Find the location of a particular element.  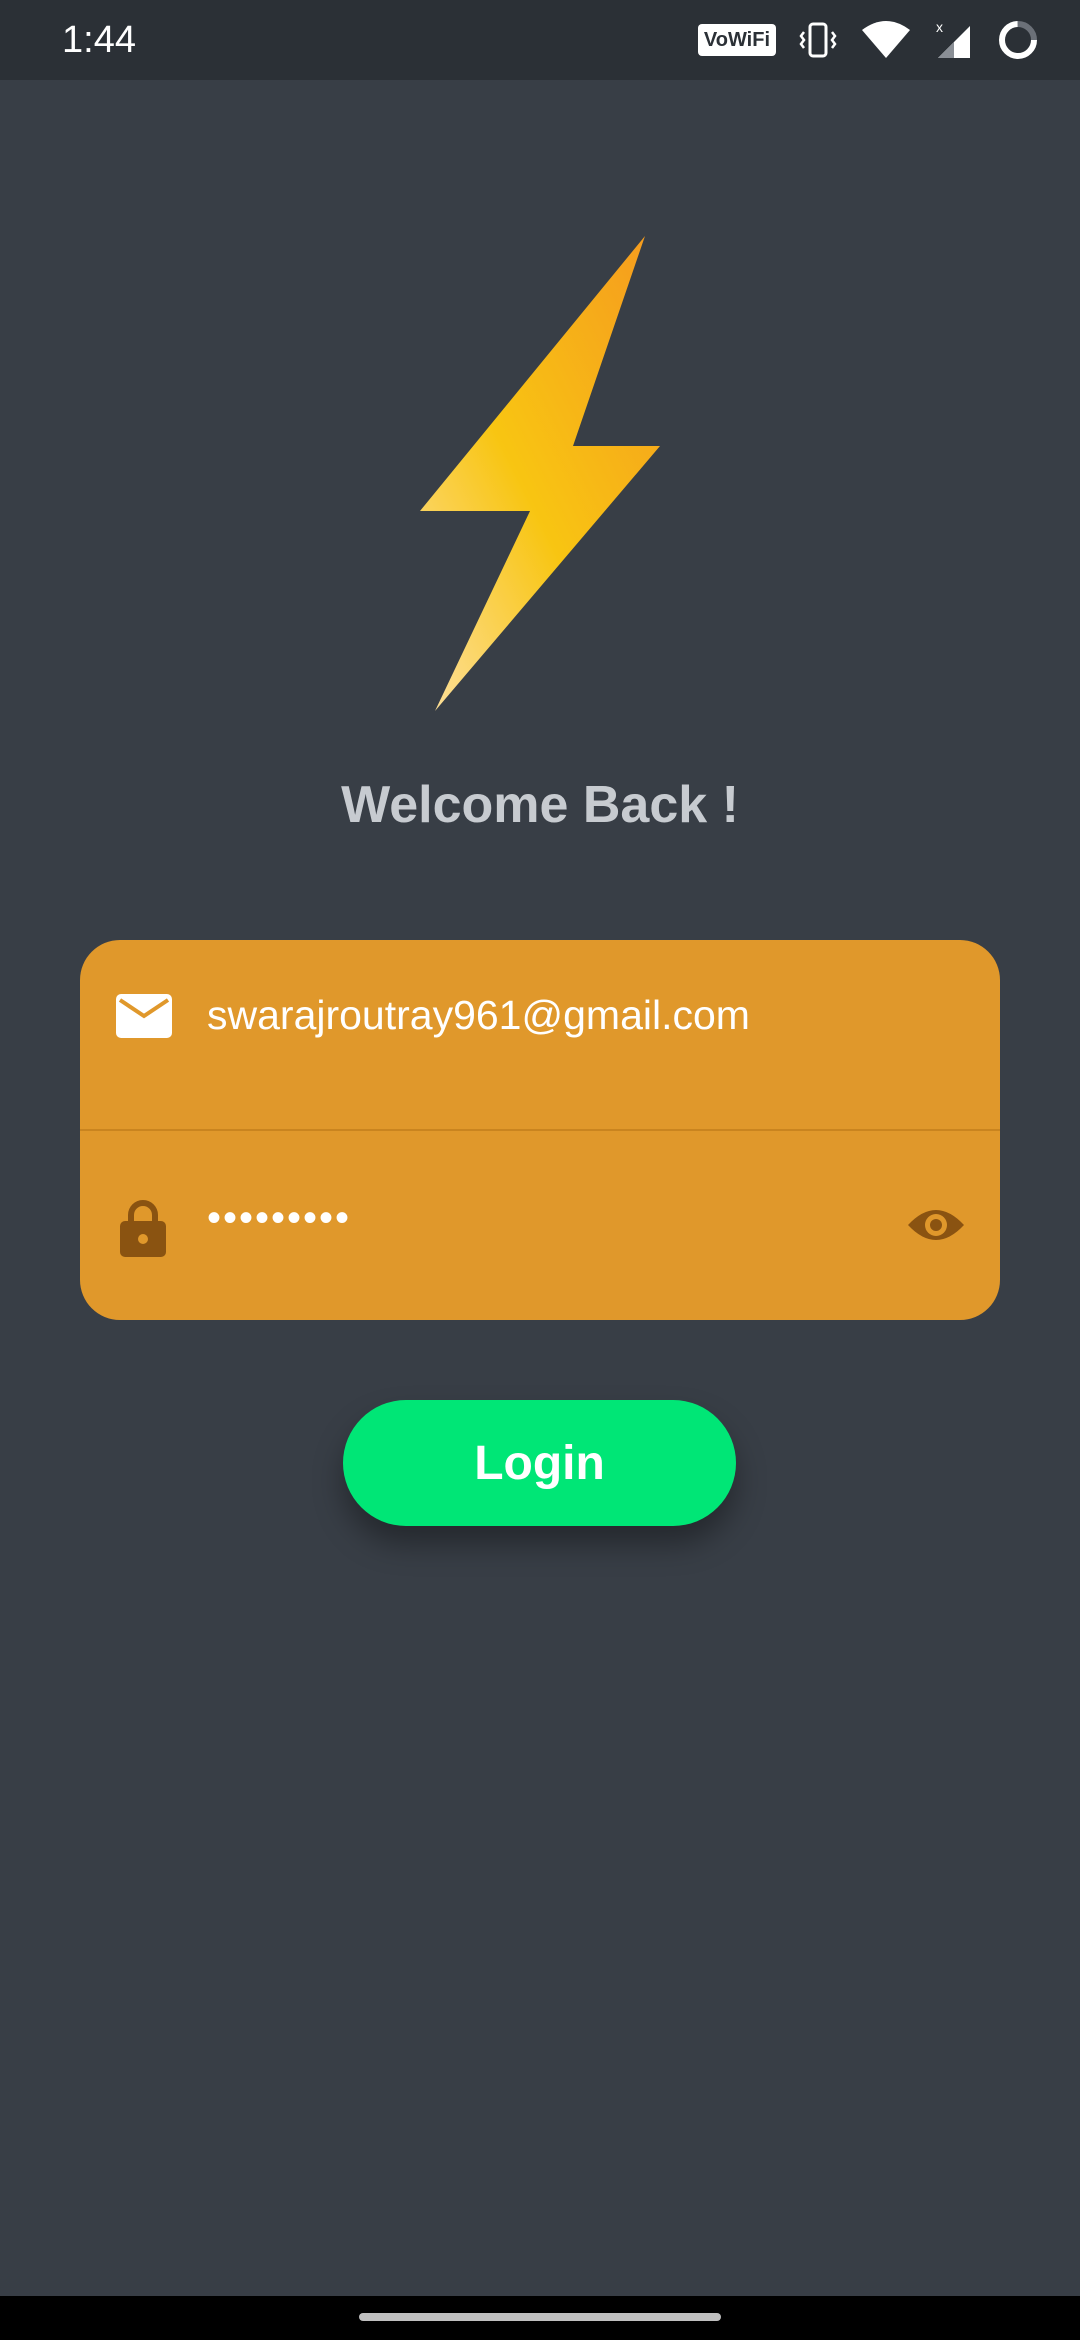

loading-icon is located at coordinates (1018, 40).